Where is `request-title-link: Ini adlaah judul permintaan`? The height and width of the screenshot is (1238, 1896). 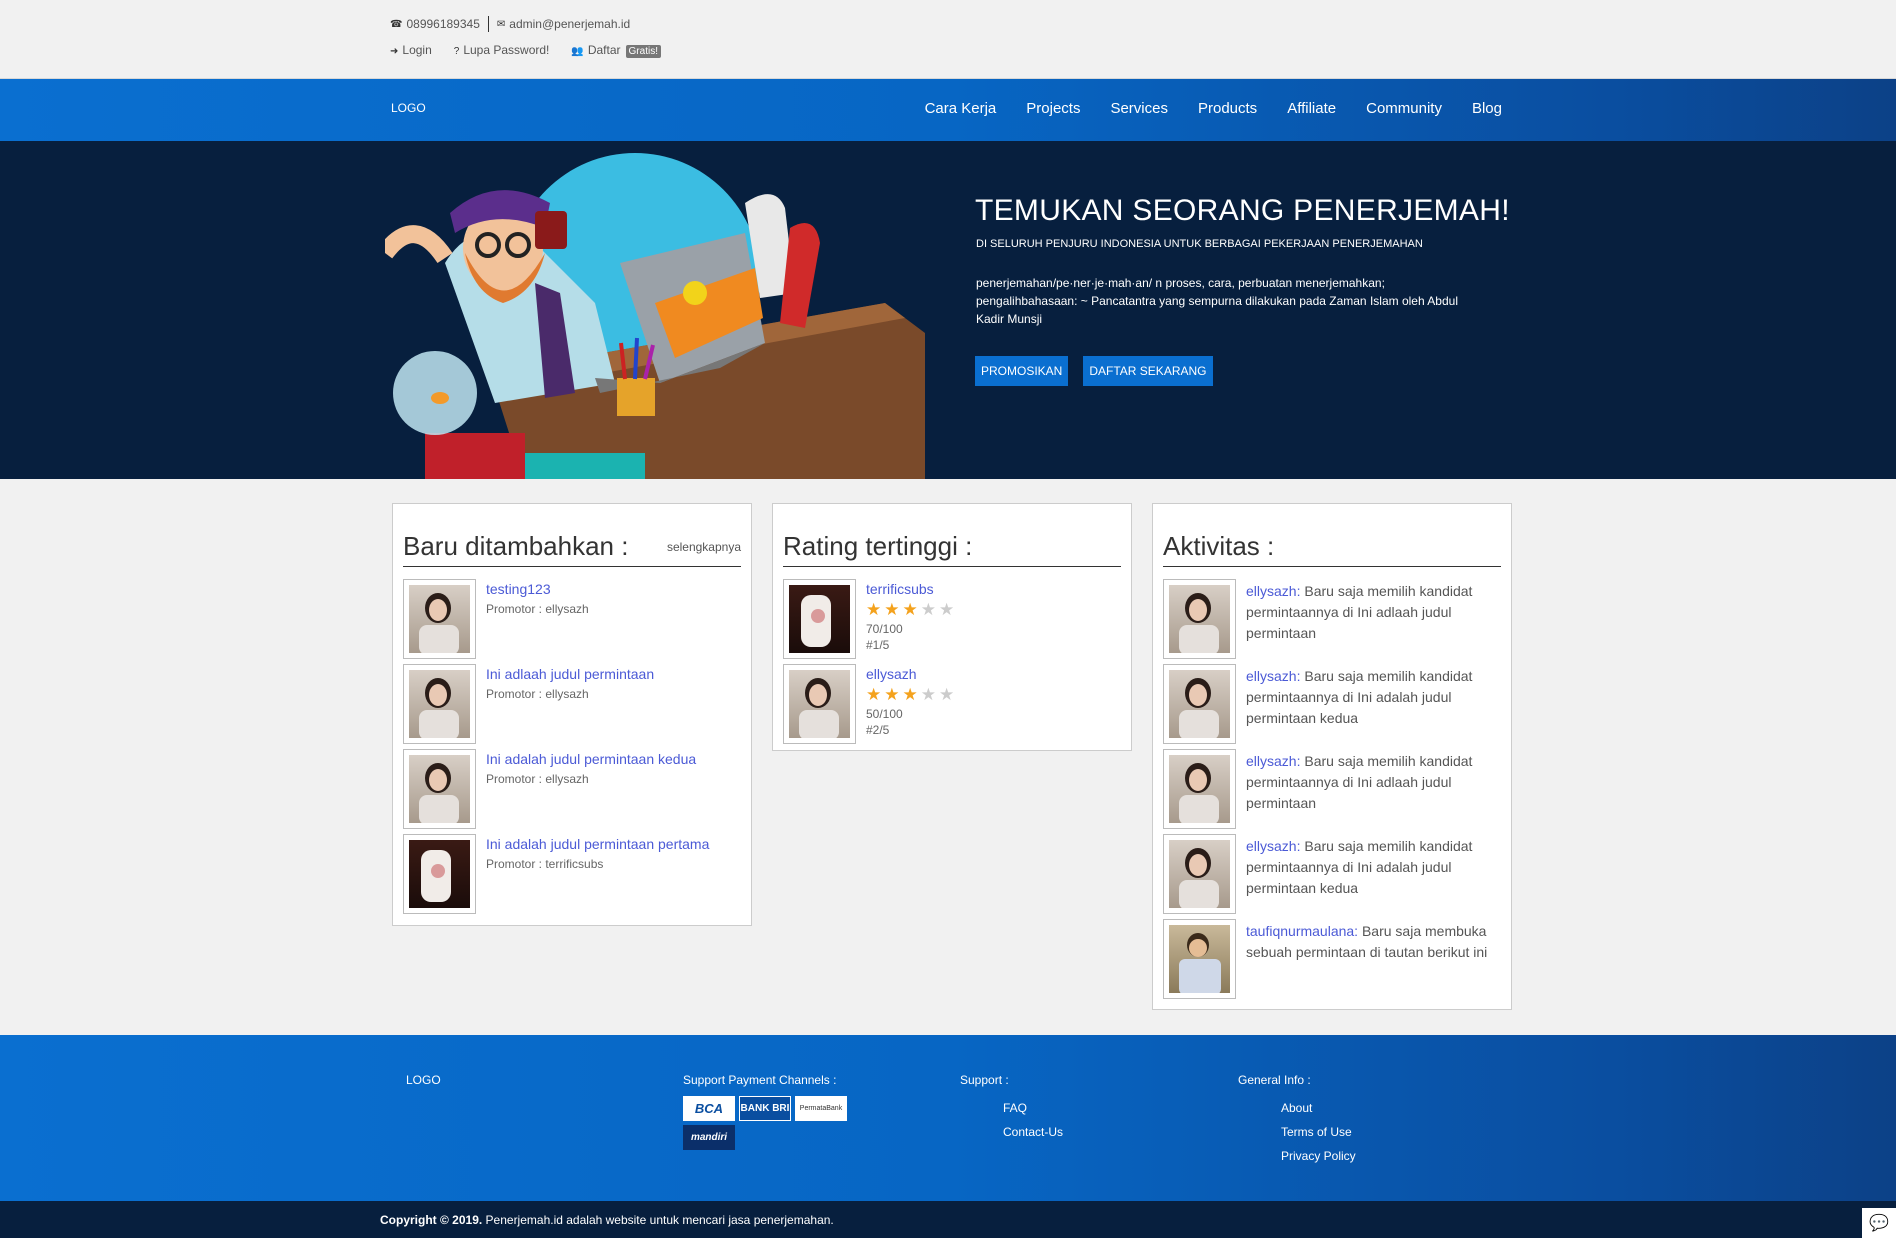
request-title-link: Ini adlaah judul permintaan is located at coordinates (570, 674).